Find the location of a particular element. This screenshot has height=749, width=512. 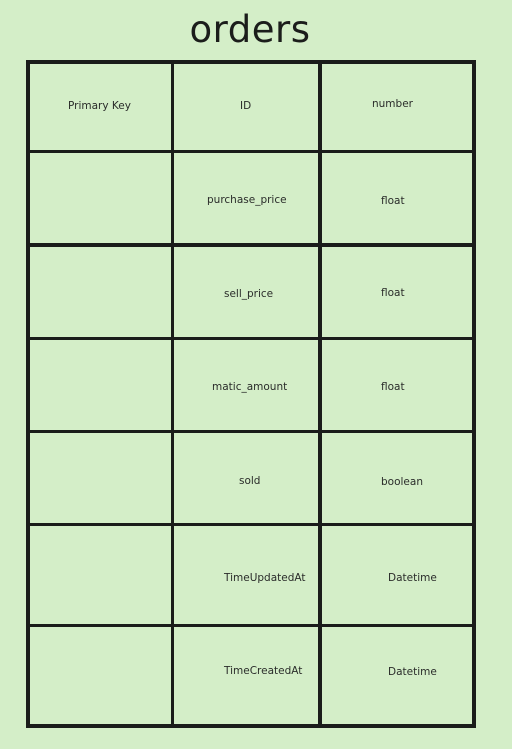

table-border-right is located at coordinates (474, 394).